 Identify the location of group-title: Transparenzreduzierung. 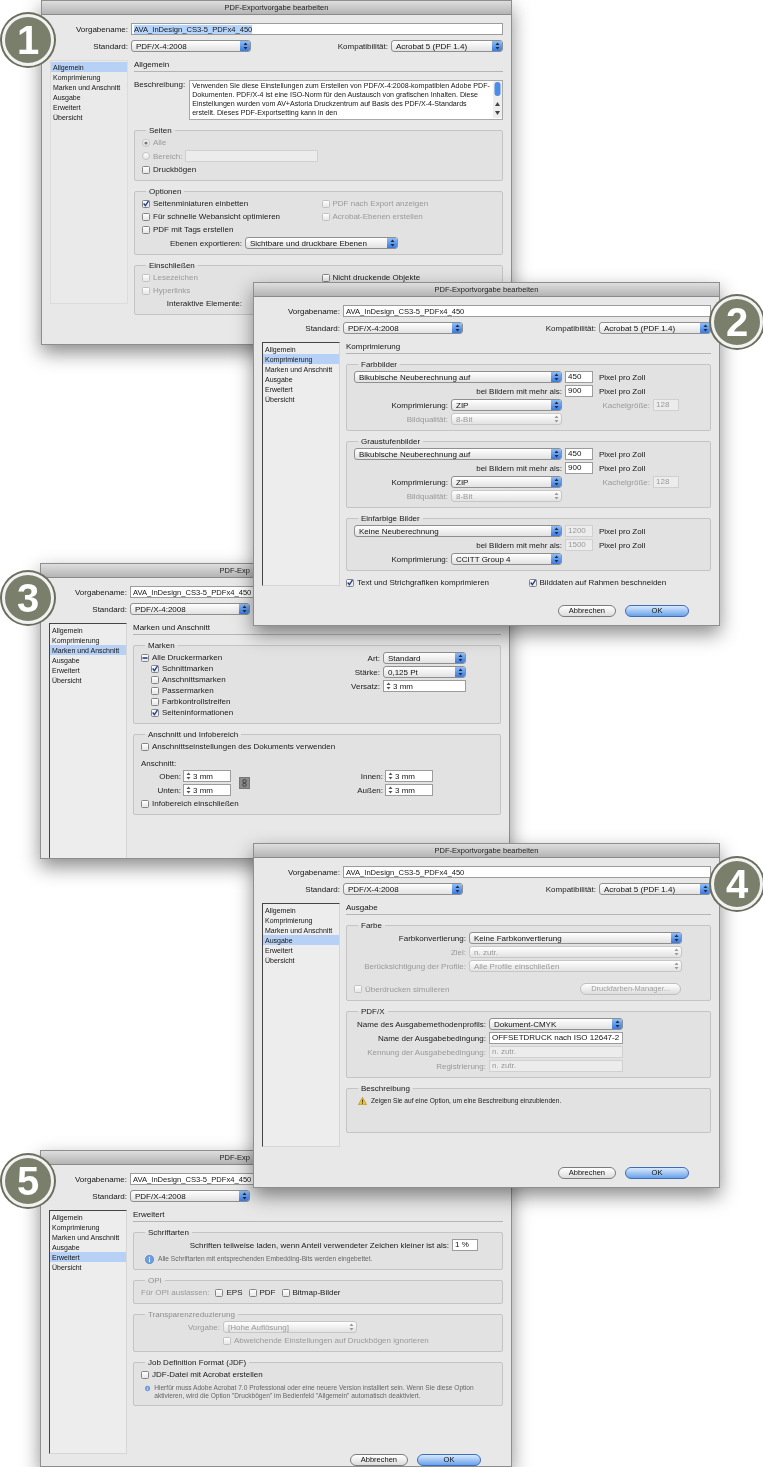
(191, 1314).